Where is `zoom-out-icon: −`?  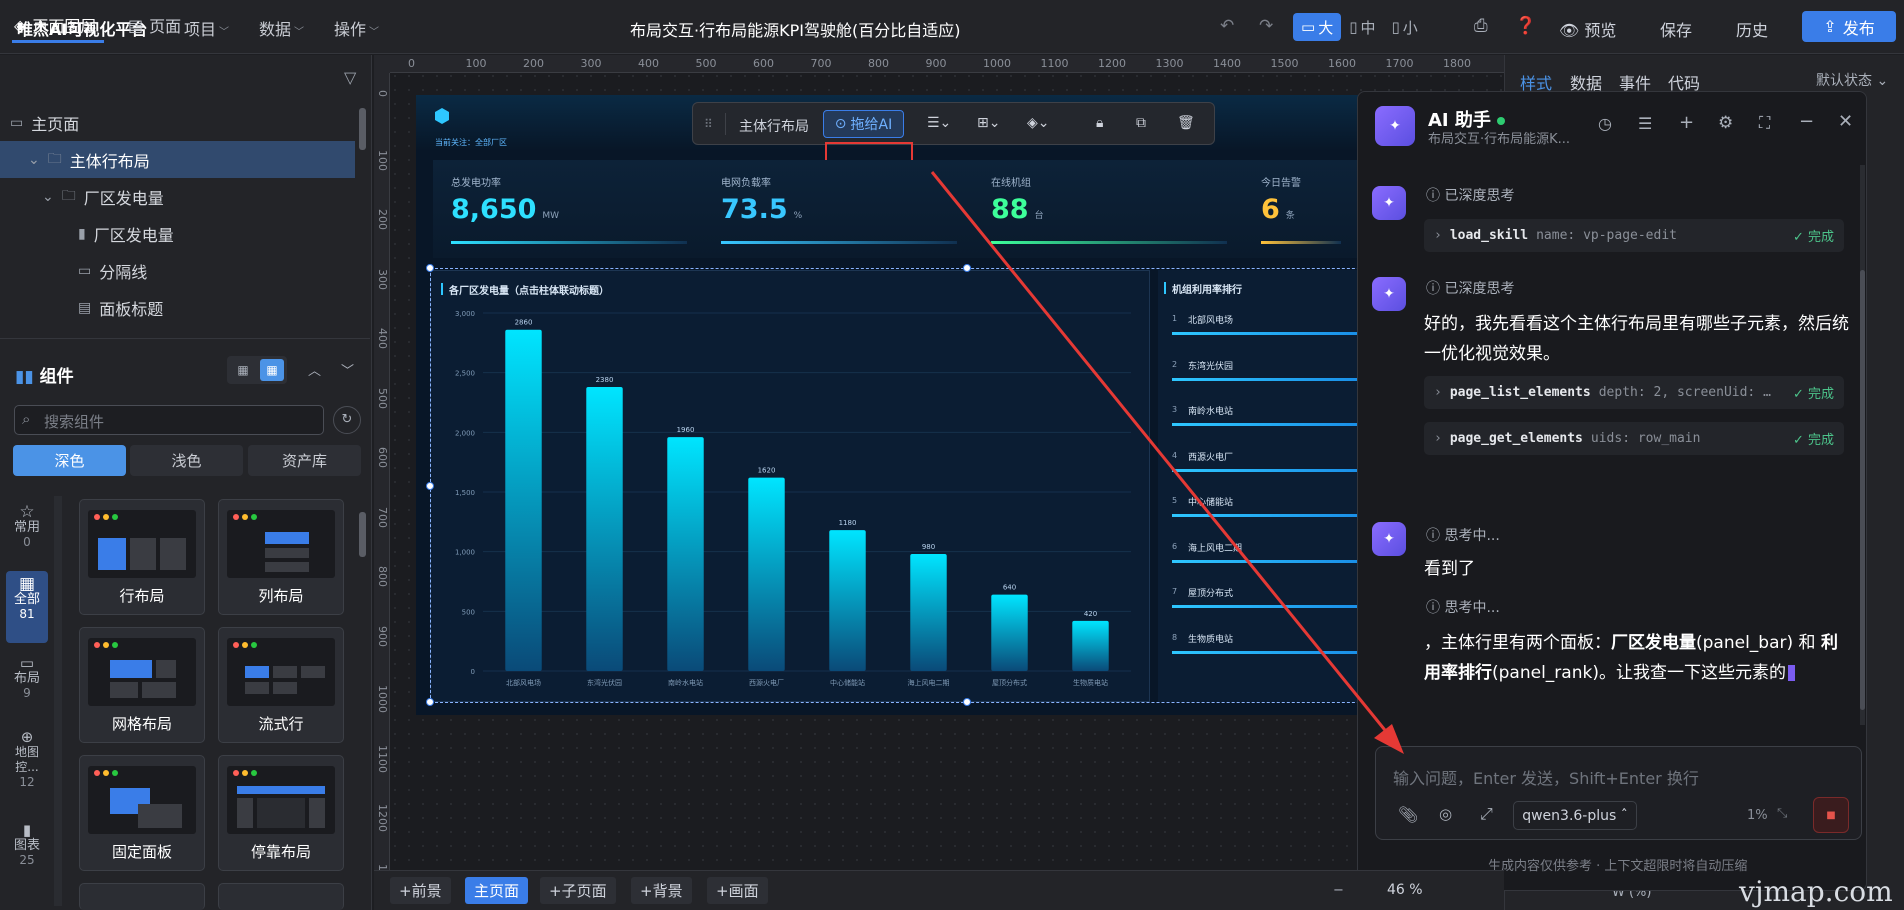
zoom-out-icon: − is located at coordinates (1338, 890).